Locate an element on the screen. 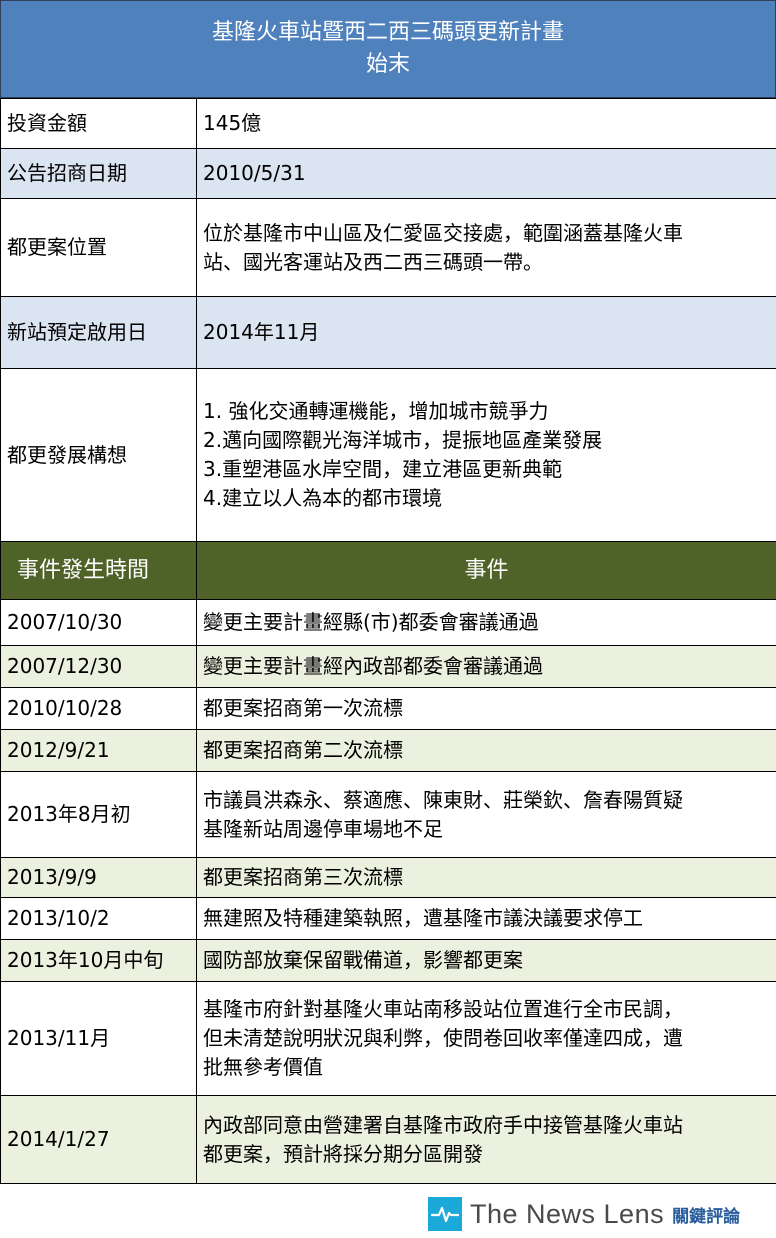 The image size is (776, 1238). info-label: 公告招商日期 is located at coordinates (98, 173).